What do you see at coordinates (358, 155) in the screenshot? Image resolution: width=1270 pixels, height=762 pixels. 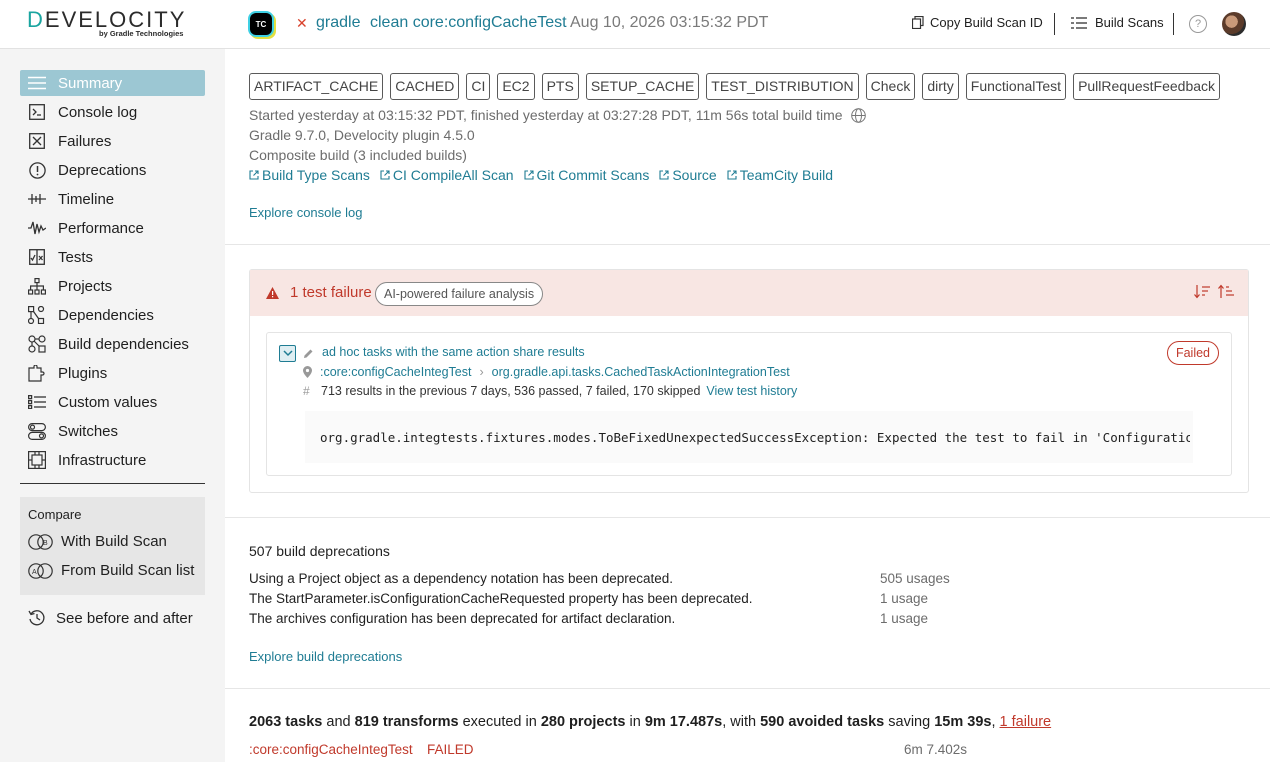 I see `composite-text: Composite build (3 included builds)` at bounding box center [358, 155].